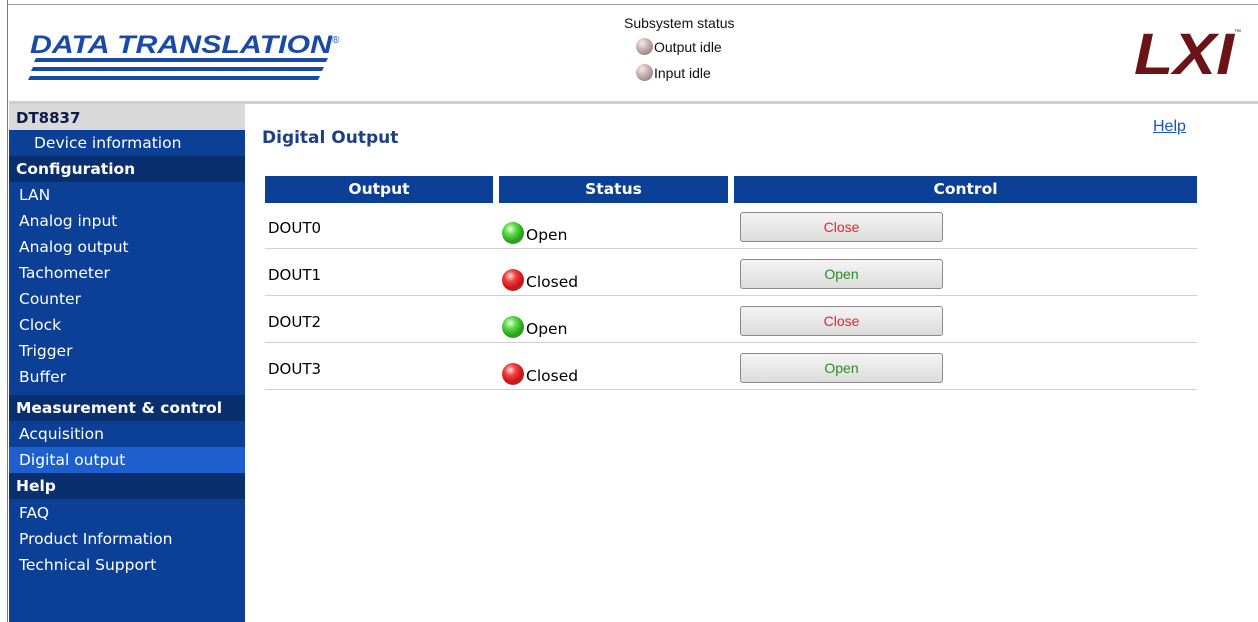 The height and width of the screenshot is (622, 1258). What do you see at coordinates (127, 408) in the screenshot?
I see `sidebar-section-measurement-control: Measurement & control` at bounding box center [127, 408].